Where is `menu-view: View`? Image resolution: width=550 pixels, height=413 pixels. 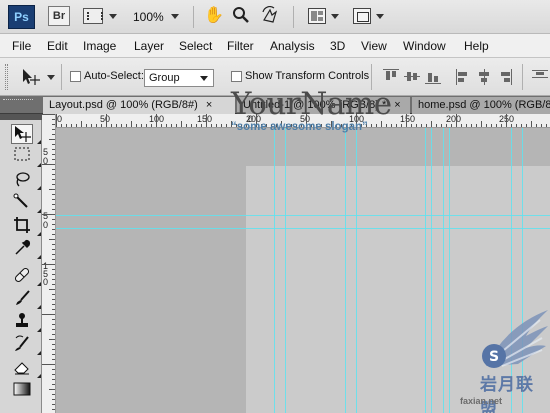
menu-view: View is located at coordinates (374, 46).